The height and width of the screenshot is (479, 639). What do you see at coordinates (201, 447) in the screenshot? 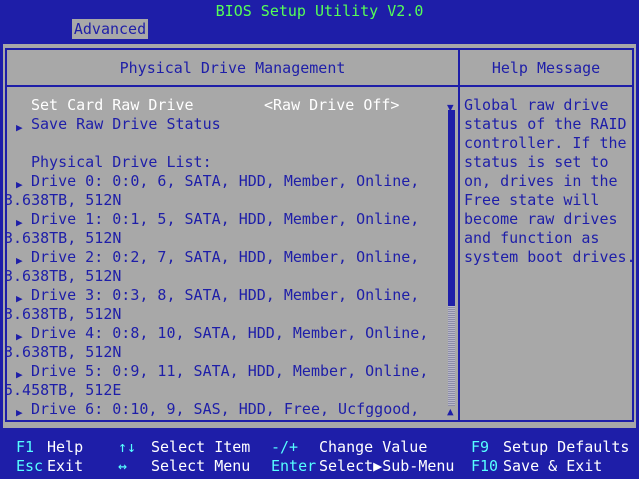
I see `footer-desc-select-item: Select Item` at bounding box center [201, 447].